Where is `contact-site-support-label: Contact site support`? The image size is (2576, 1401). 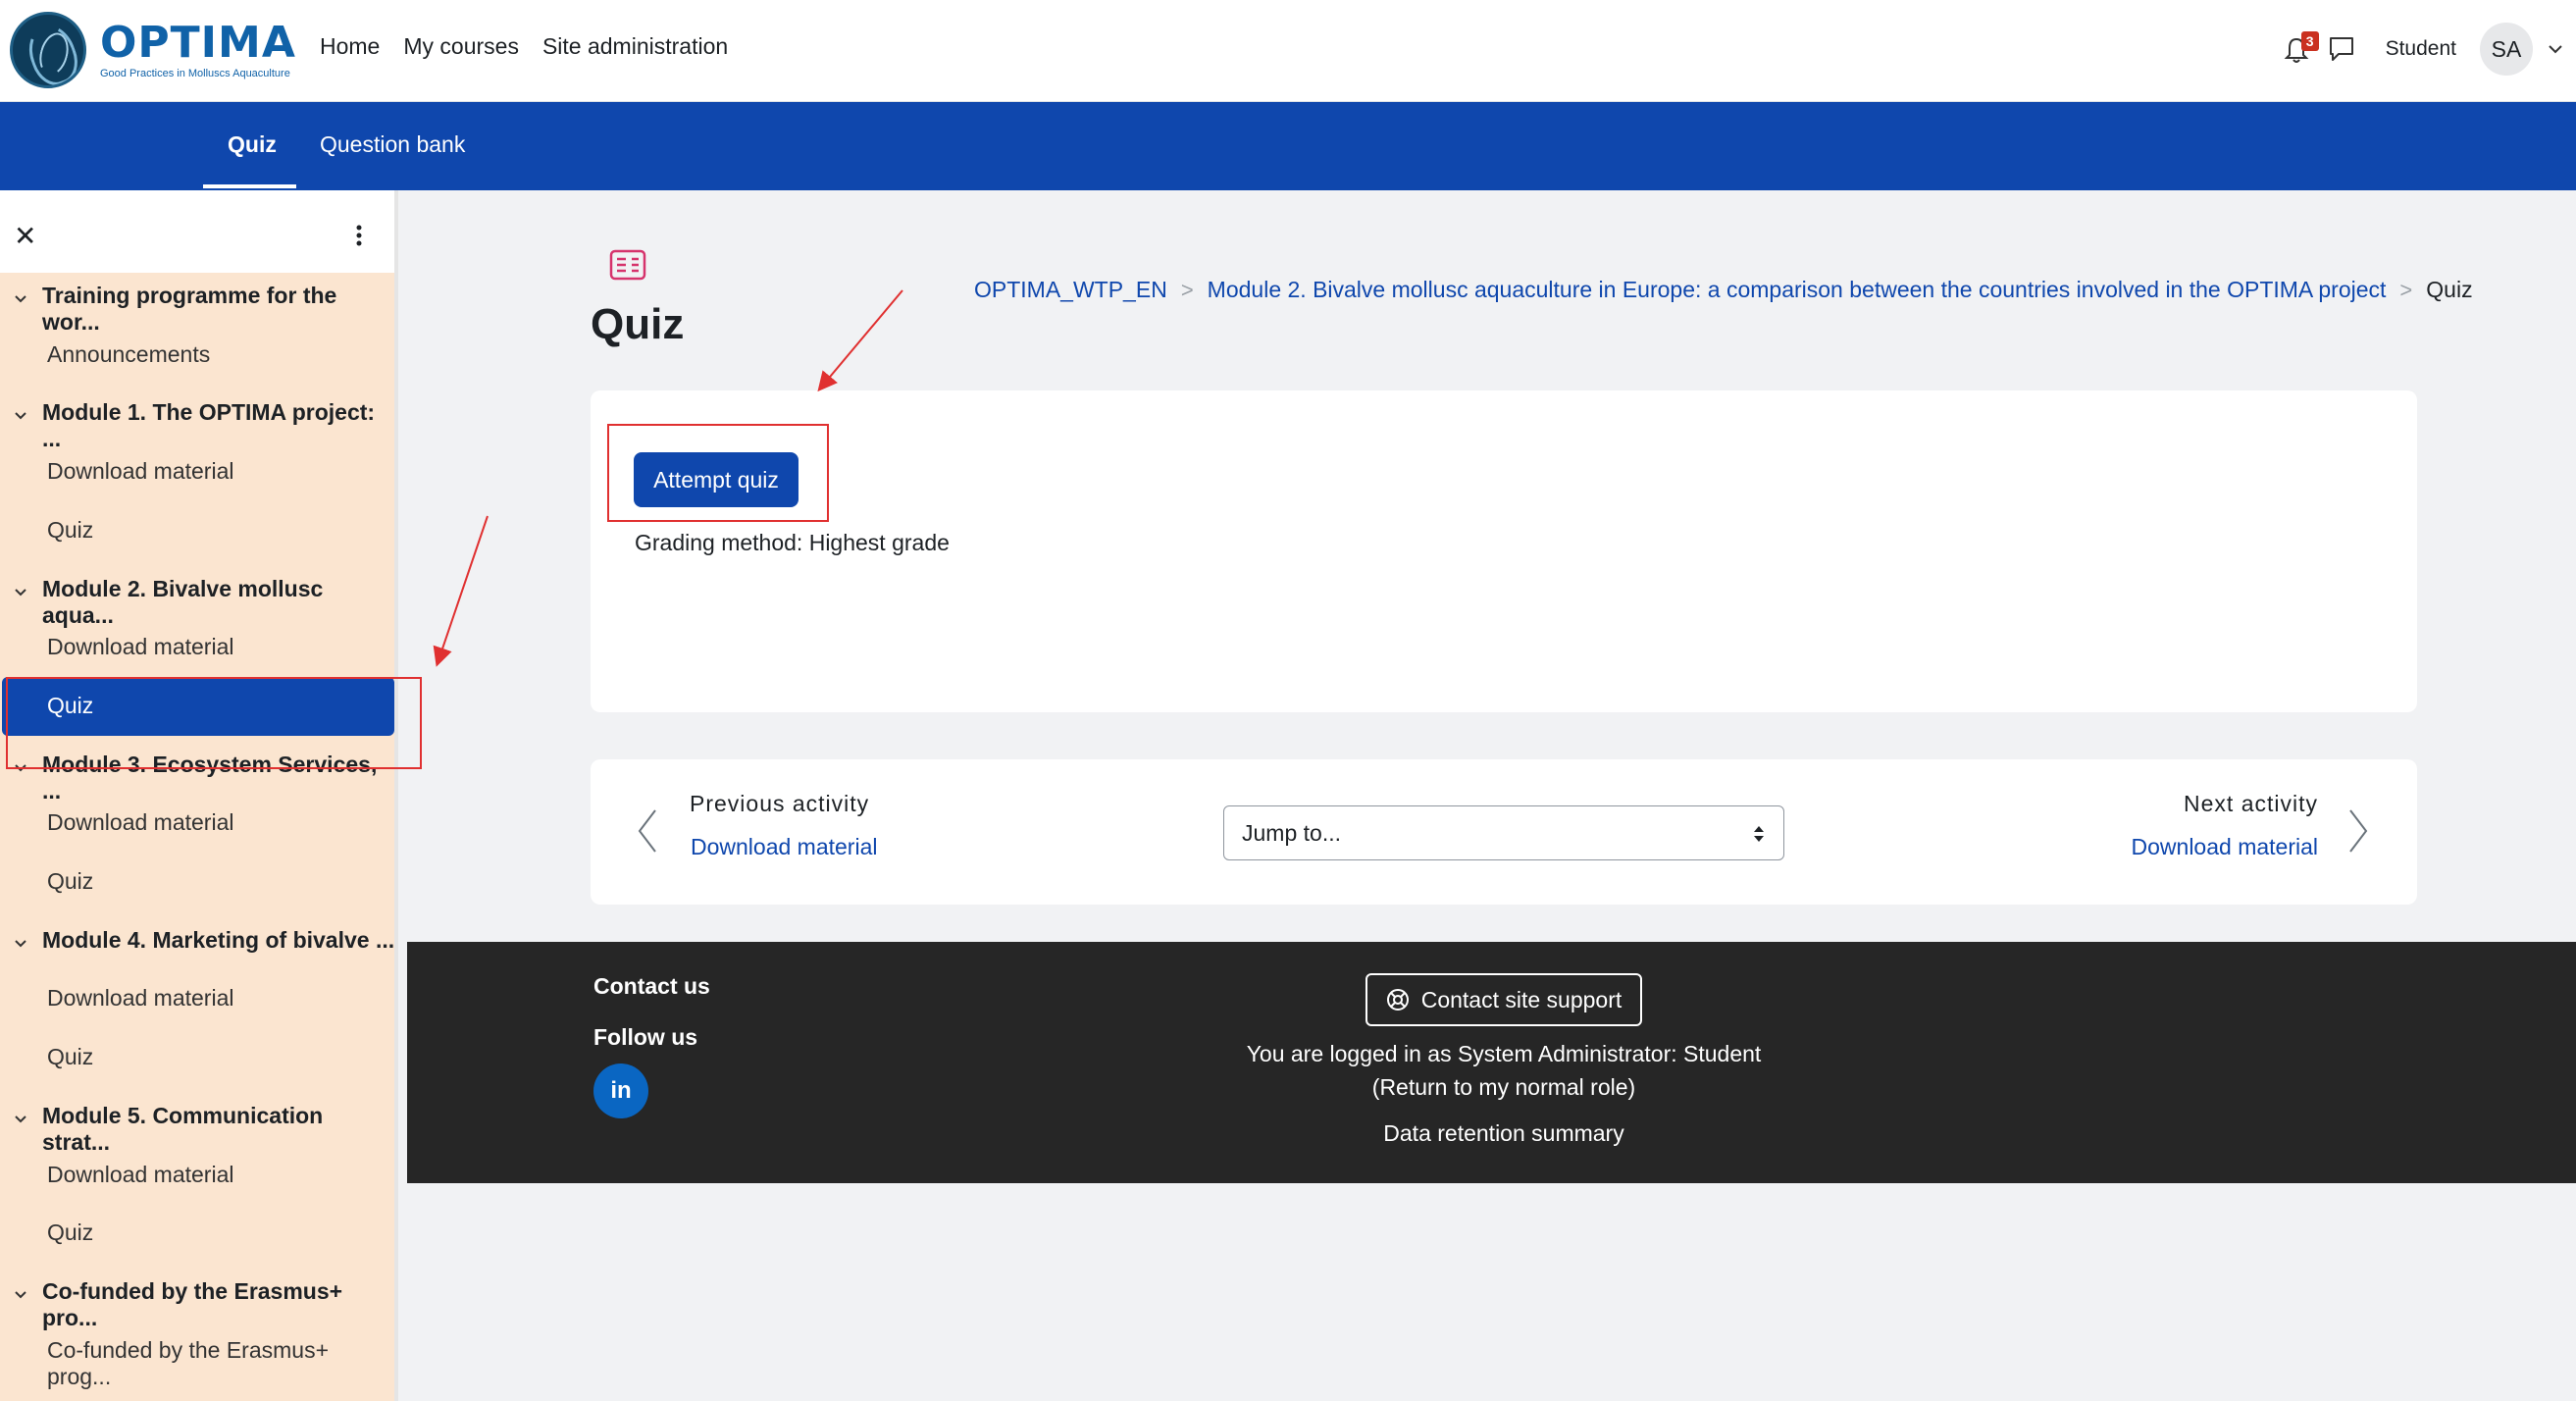
contact-site-support-label: Contact site support is located at coordinates (1521, 999).